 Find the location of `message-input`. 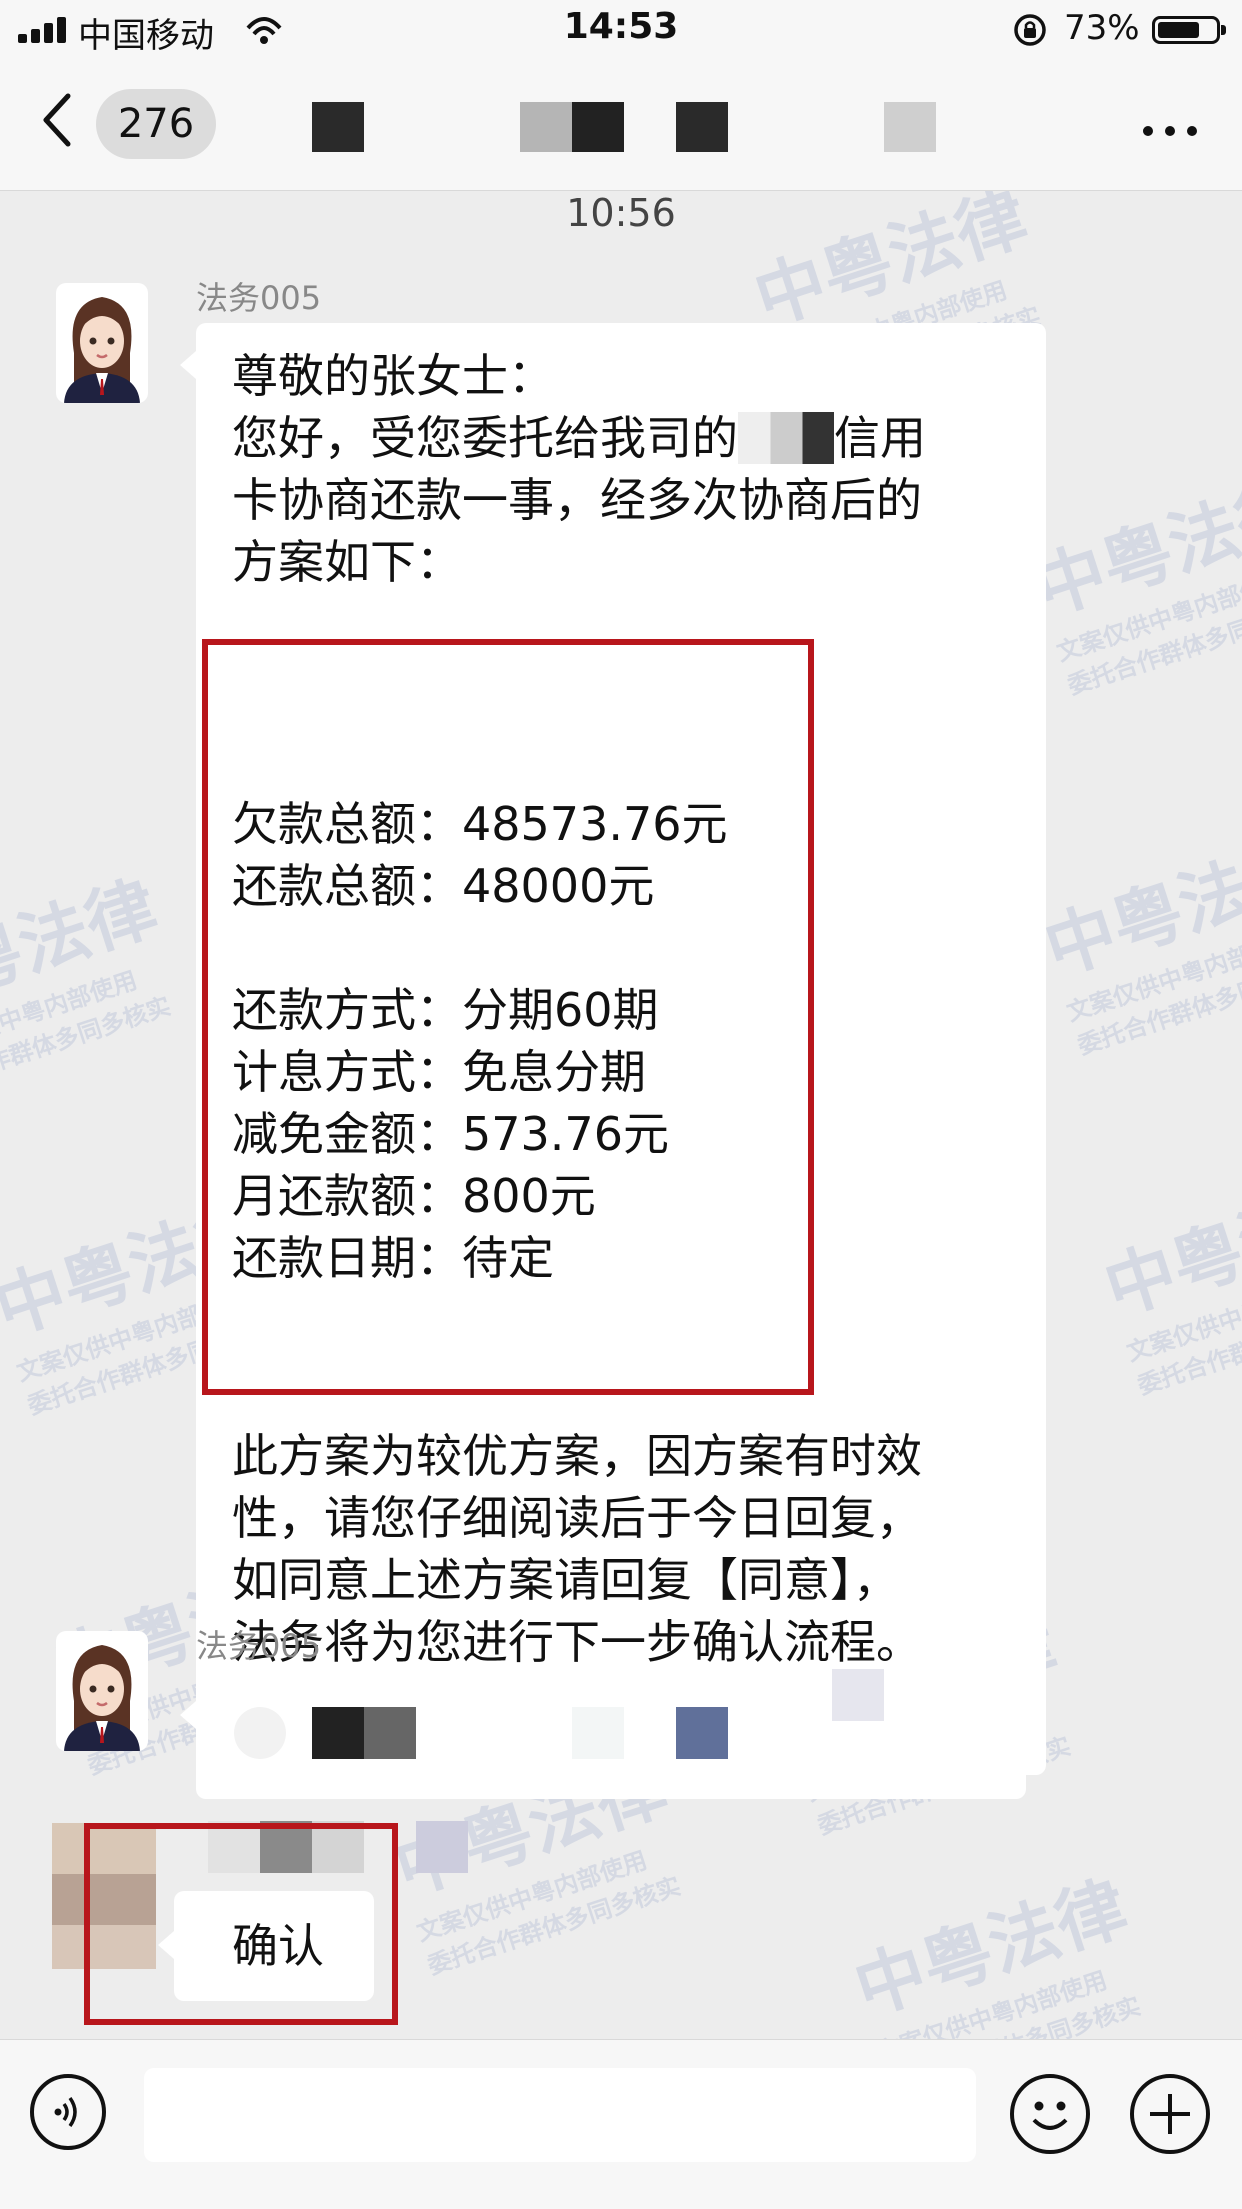

message-input is located at coordinates (560, 2115).